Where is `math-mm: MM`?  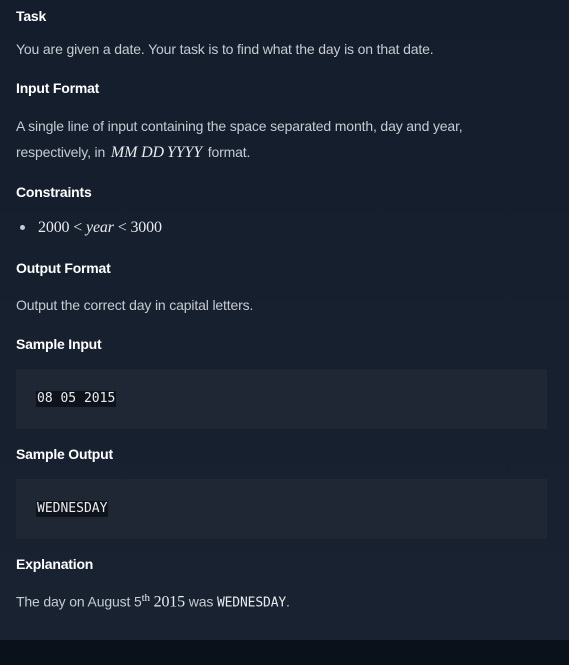
math-mm: MM is located at coordinates (124, 152).